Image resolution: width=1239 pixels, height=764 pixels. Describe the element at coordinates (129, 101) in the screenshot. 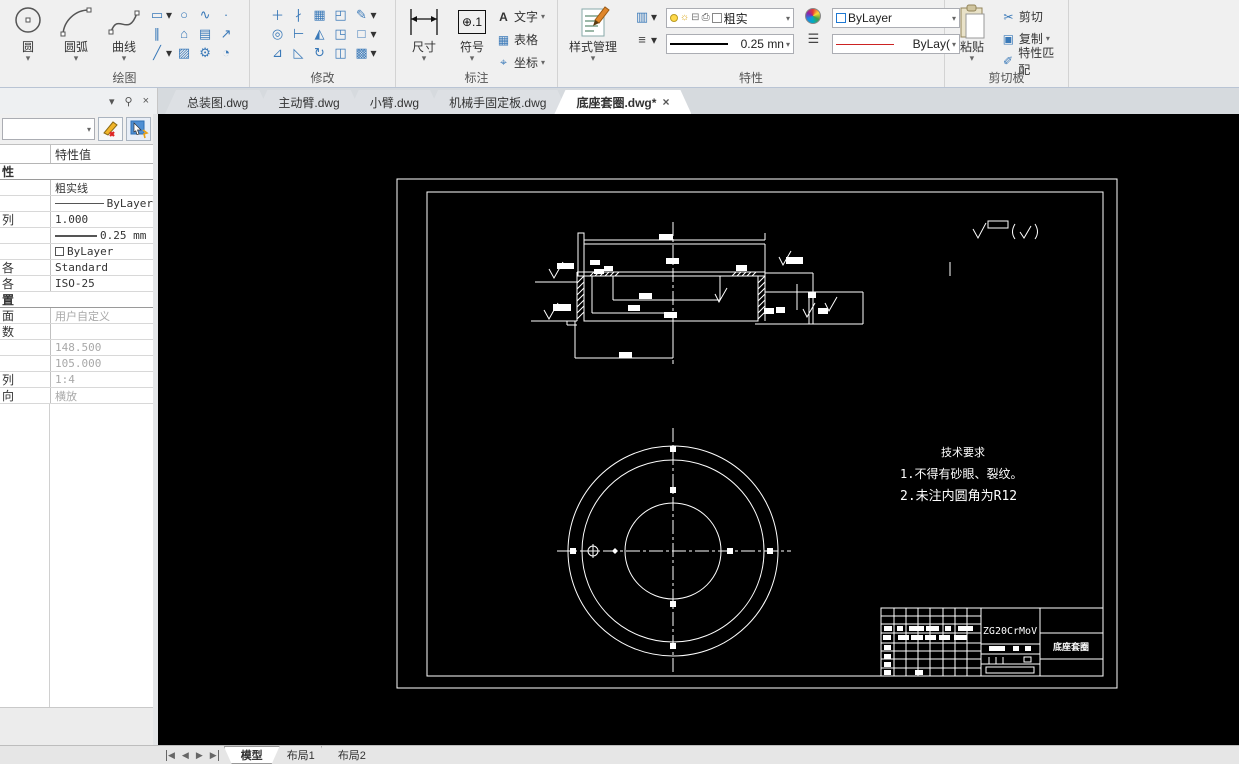

I see `pin-icon: ⚲` at that location.